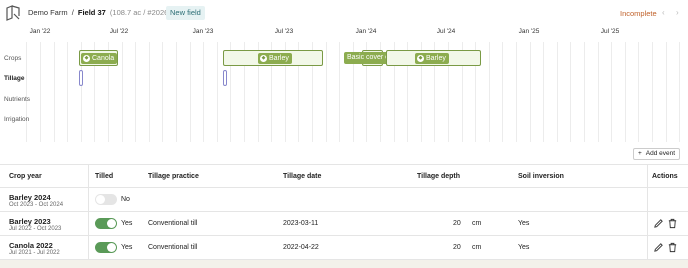  I want to click on tillage-date: 2023-03-11, so click(300, 223).